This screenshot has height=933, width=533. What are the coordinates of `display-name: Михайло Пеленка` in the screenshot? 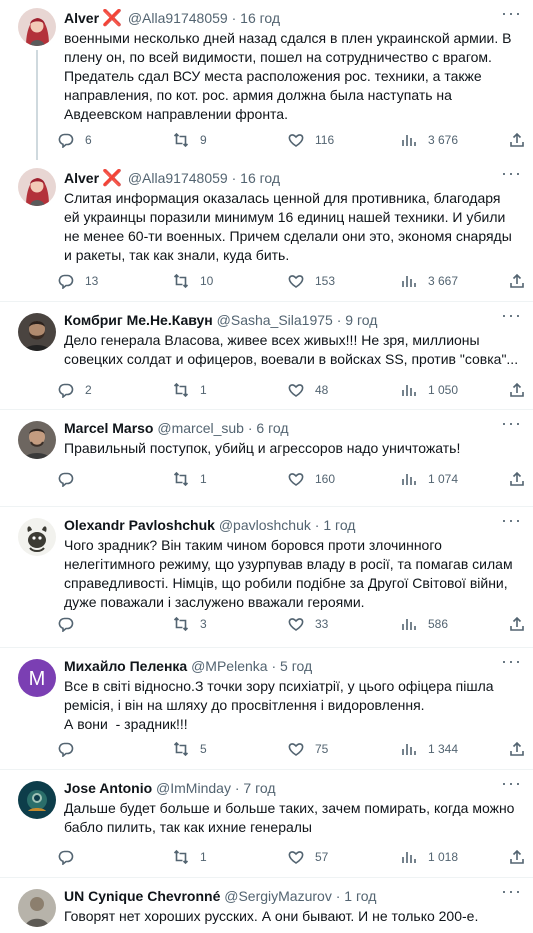 It's located at (125, 666).